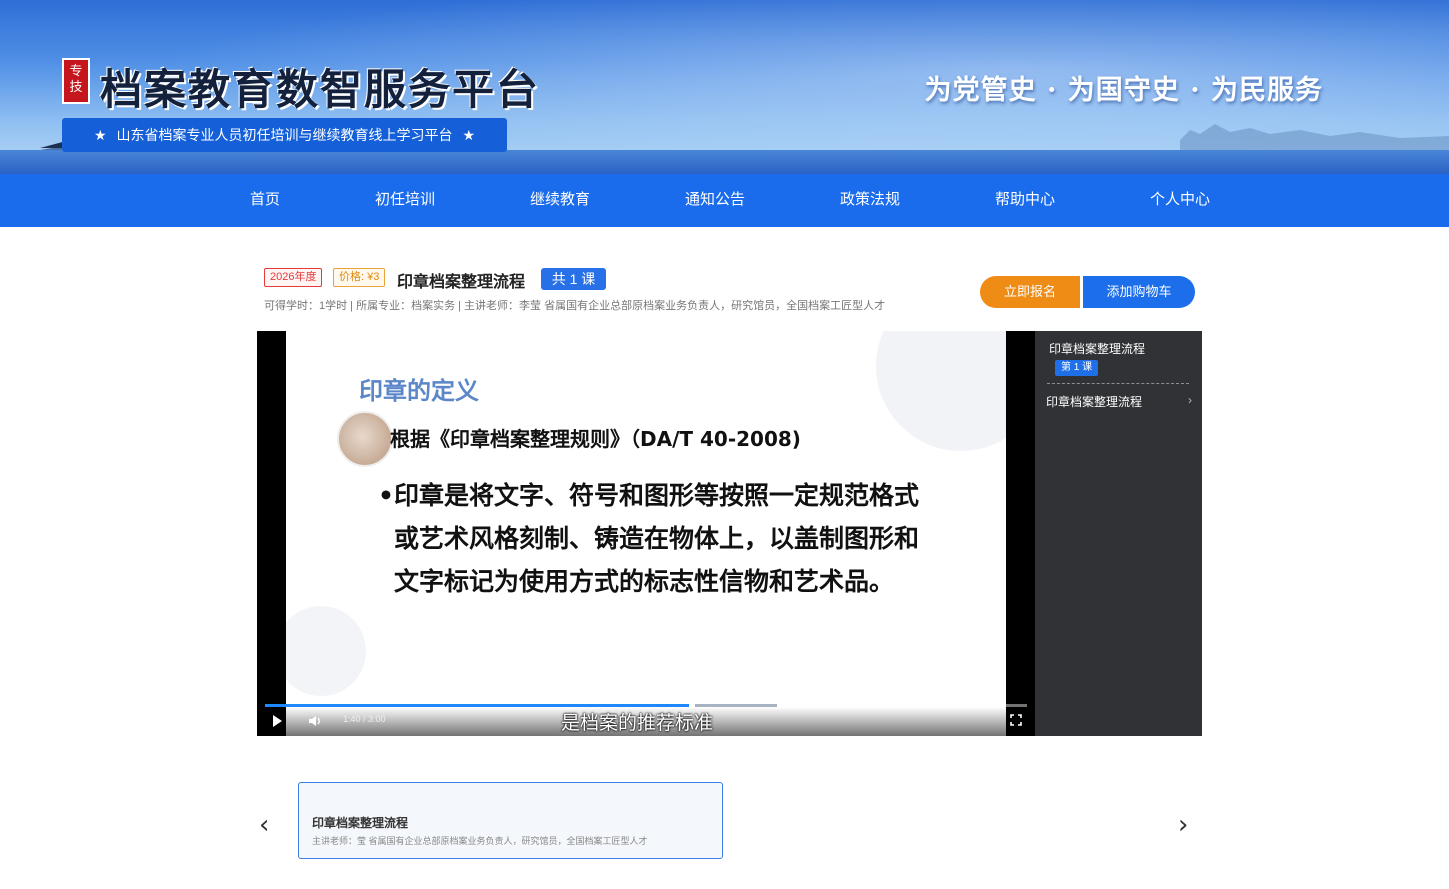  What do you see at coordinates (1077, 368) in the screenshot?
I see `lesson-badge: 第 1 课` at bounding box center [1077, 368].